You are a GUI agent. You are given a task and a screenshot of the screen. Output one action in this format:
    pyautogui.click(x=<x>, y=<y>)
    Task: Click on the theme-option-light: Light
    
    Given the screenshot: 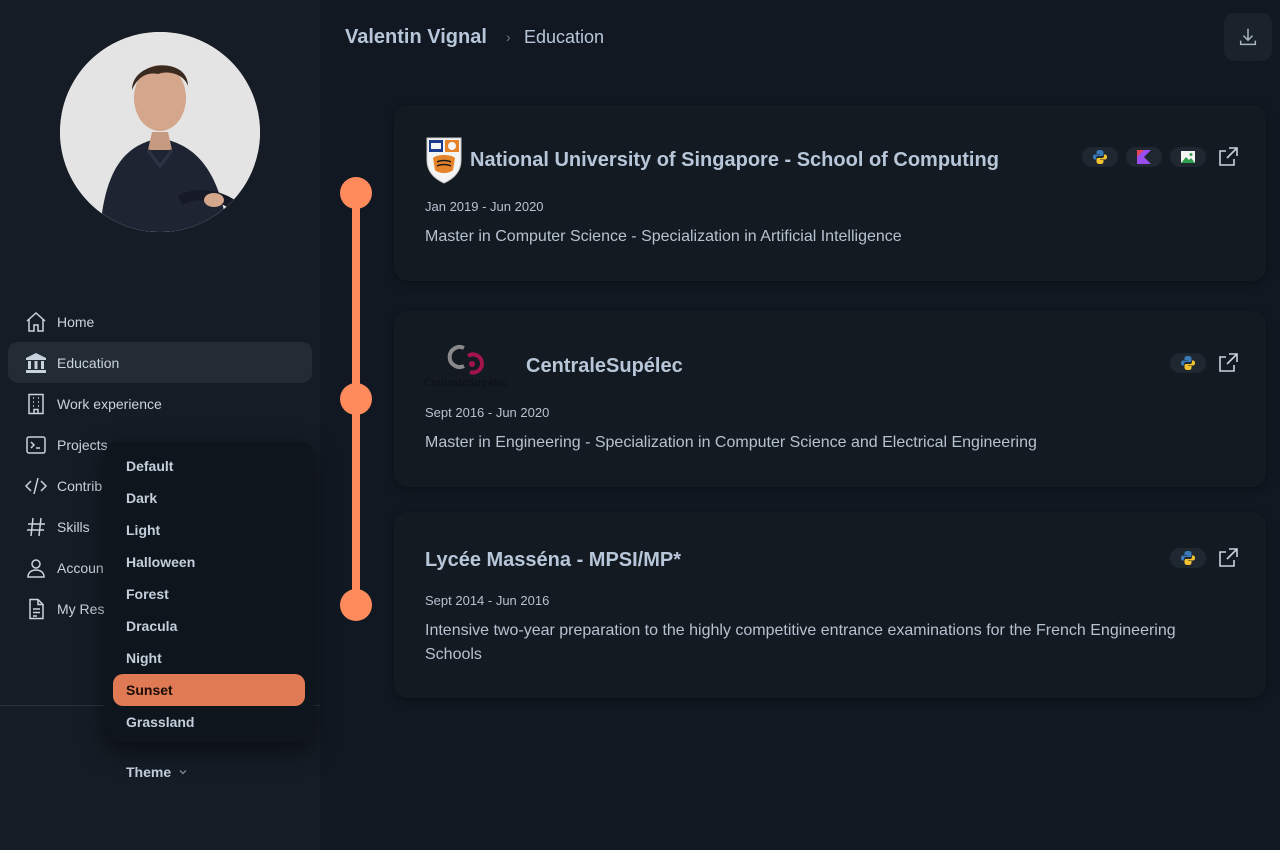 What is the action you would take?
    pyautogui.click(x=209, y=530)
    